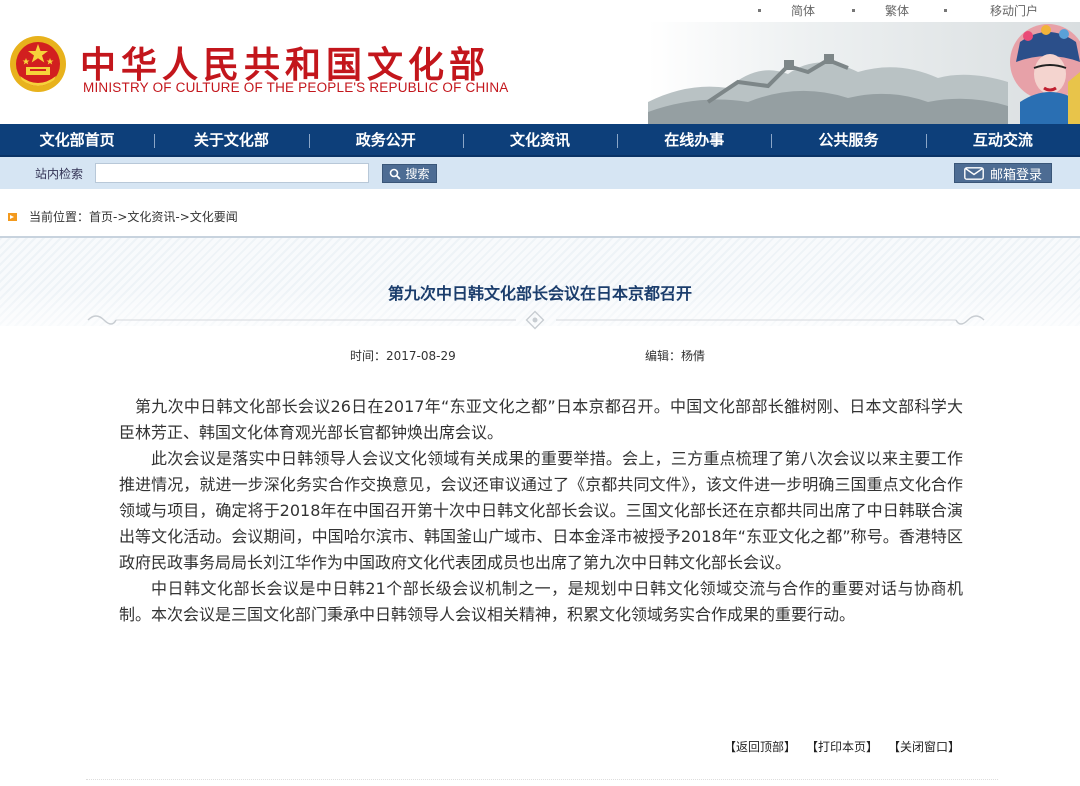 This screenshot has height=786, width=1080. Describe the element at coordinates (864, 73) in the screenshot. I see `great-wall-opera-banner` at that location.